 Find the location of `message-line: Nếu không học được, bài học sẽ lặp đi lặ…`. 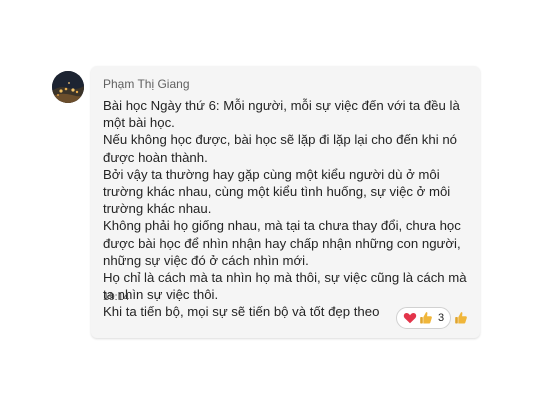

message-line: Nếu không học được, bài học sẽ lặp đi lặ… is located at coordinates (280, 148).